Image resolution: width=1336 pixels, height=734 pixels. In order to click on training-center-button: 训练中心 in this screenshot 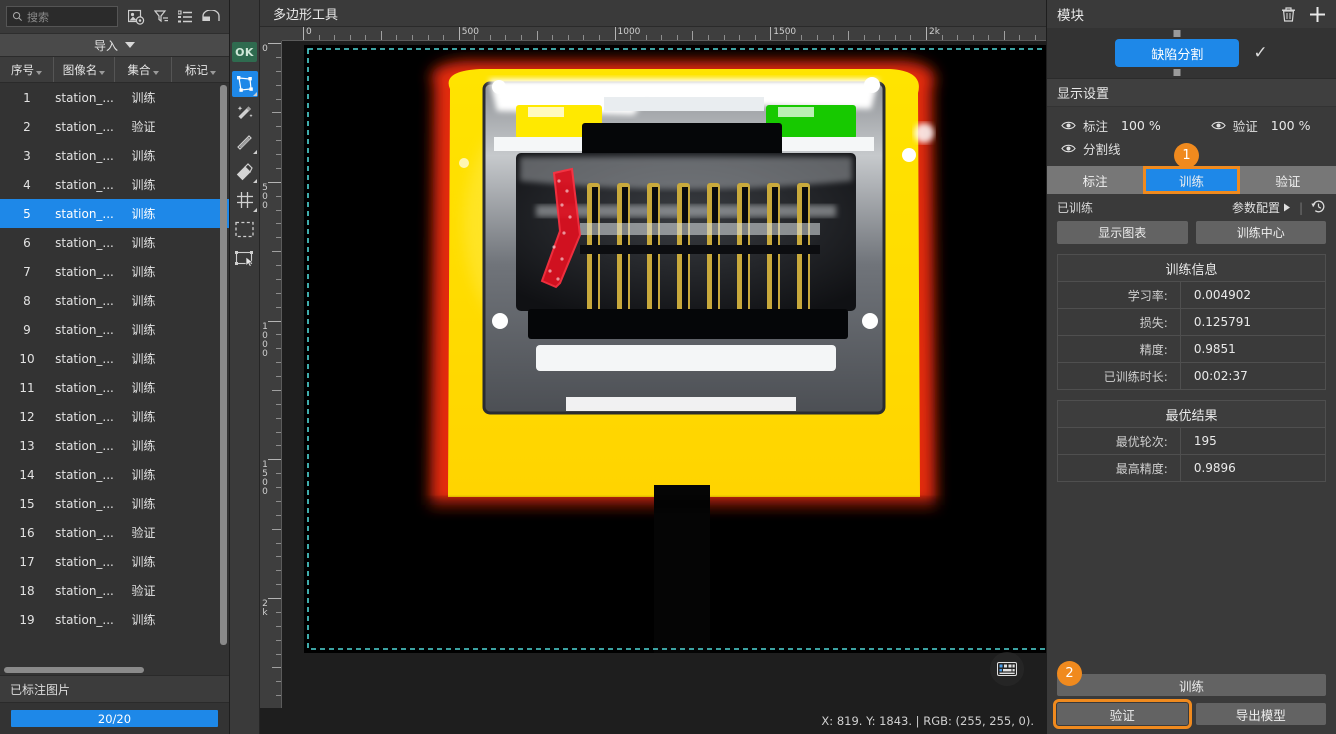, I will do `click(1260, 232)`.